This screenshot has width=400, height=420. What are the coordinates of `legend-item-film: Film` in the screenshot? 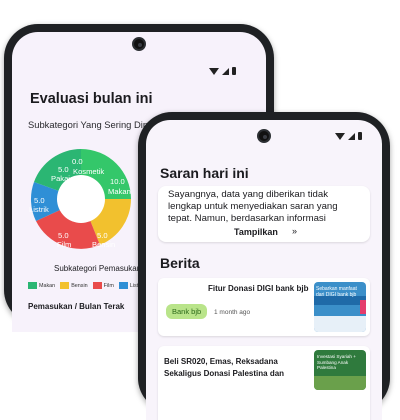 It's located at (103, 285).